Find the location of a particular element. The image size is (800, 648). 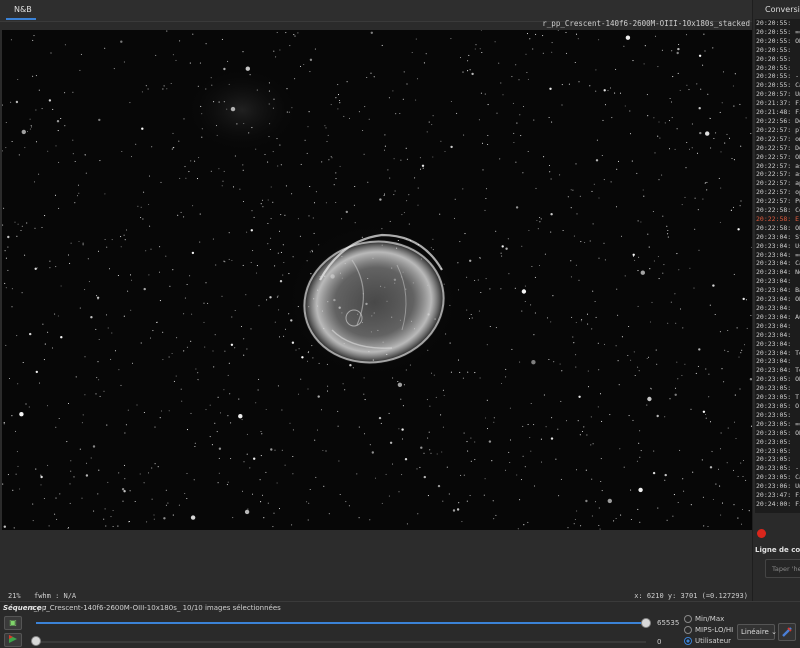

tab-conversion: Conversion is located at coordinates (782, 9).